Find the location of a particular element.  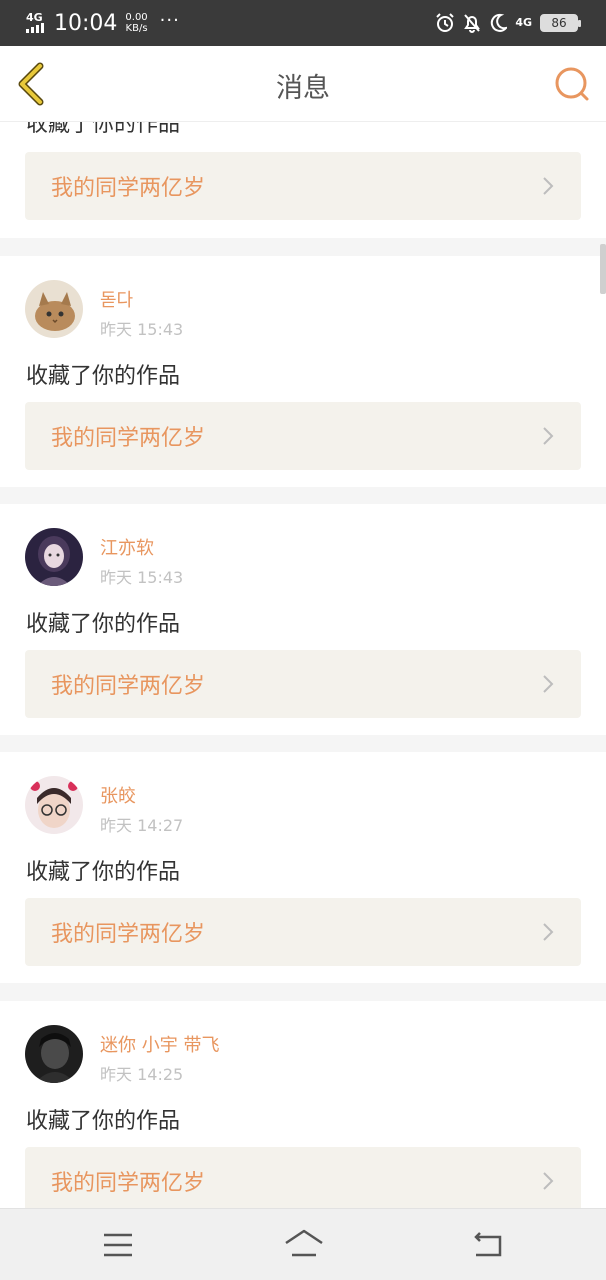

home-icon is located at coordinates (304, 1243).